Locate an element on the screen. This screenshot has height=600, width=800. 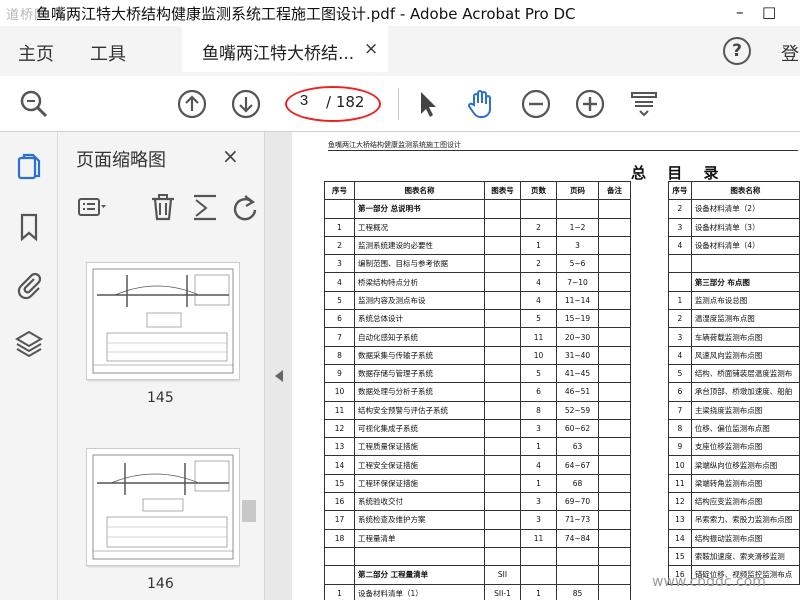
table-cell: 68 is located at coordinates (577, 483).